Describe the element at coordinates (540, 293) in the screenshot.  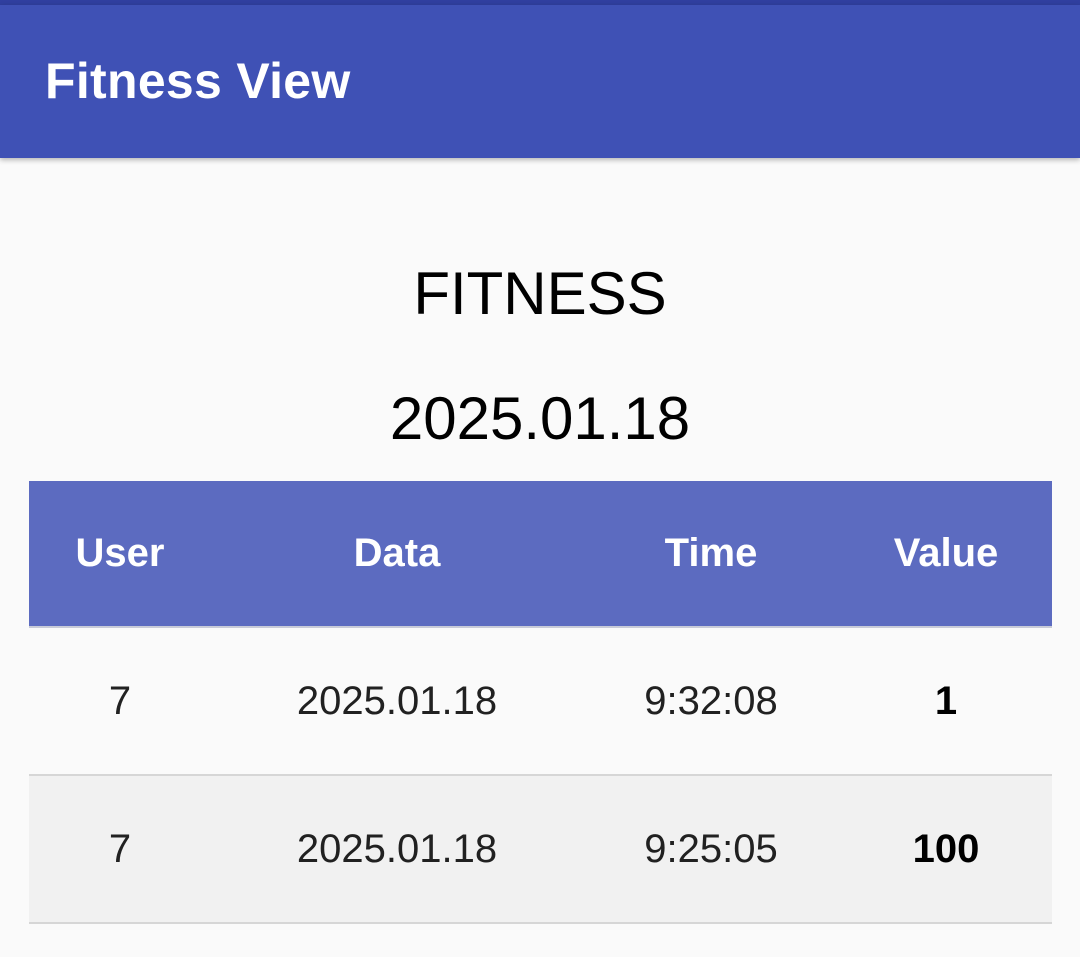
I see `page-heading: FITNESS` at that location.